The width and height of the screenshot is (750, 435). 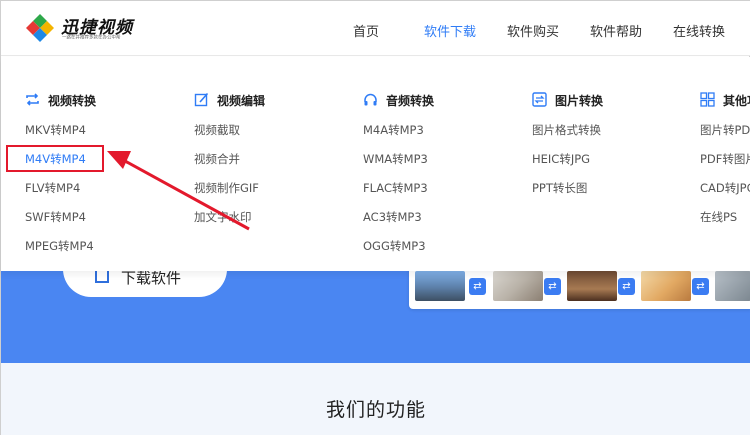 I want to click on headphones-icon, so click(x=370, y=99).